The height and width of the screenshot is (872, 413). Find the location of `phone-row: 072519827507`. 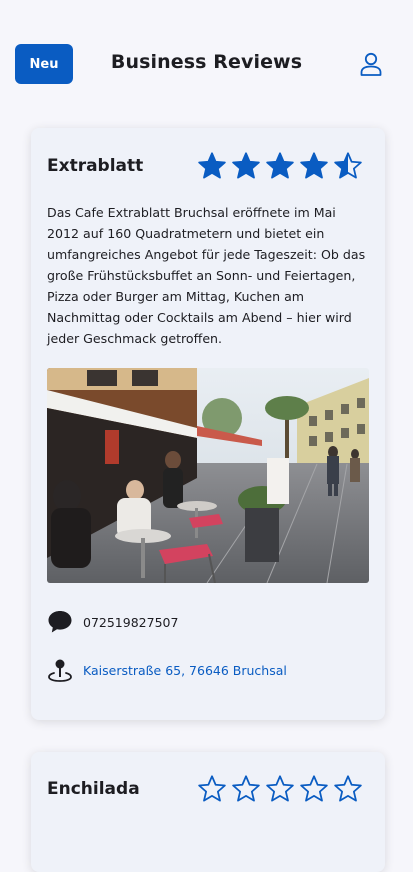

phone-row: 072519827507 is located at coordinates (112, 622).